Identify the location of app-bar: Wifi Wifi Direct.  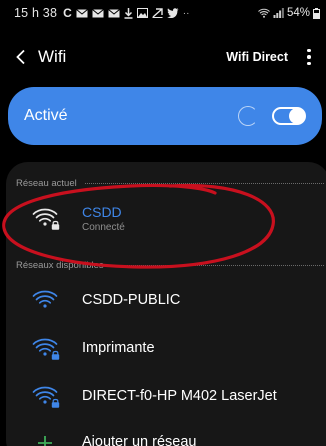
(163, 57).